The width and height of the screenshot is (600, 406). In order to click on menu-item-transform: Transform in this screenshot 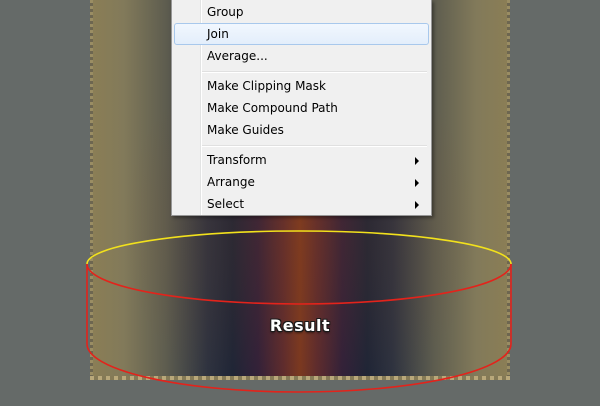, I will do `click(301, 160)`.